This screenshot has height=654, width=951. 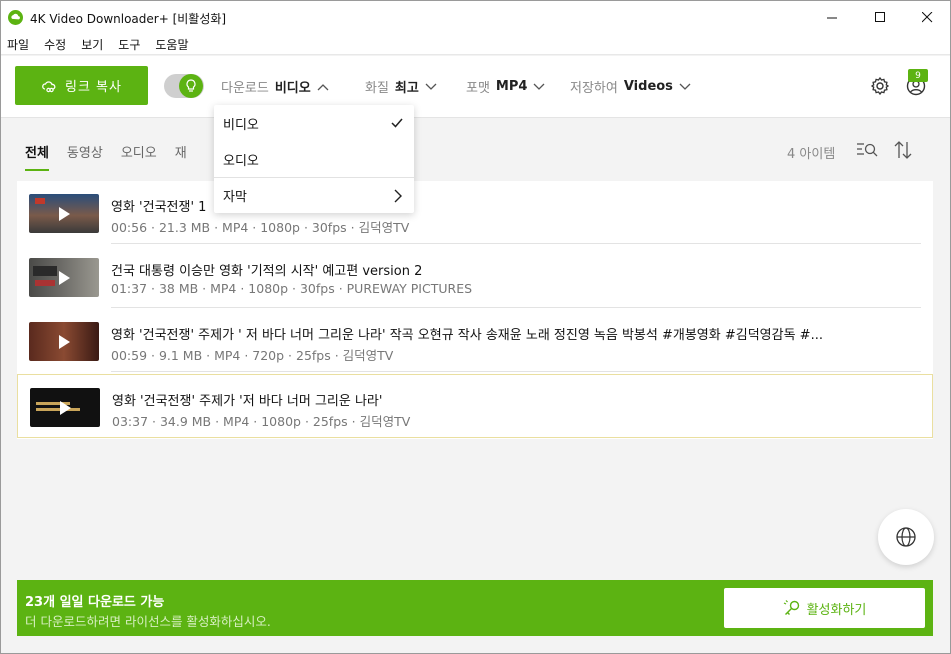 What do you see at coordinates (148, 621) in the screenshot?
I see `banner-subtitle: 더 다운로드하려면 라이선스를 활성화하십시오.` at bounding box center [148, 621].